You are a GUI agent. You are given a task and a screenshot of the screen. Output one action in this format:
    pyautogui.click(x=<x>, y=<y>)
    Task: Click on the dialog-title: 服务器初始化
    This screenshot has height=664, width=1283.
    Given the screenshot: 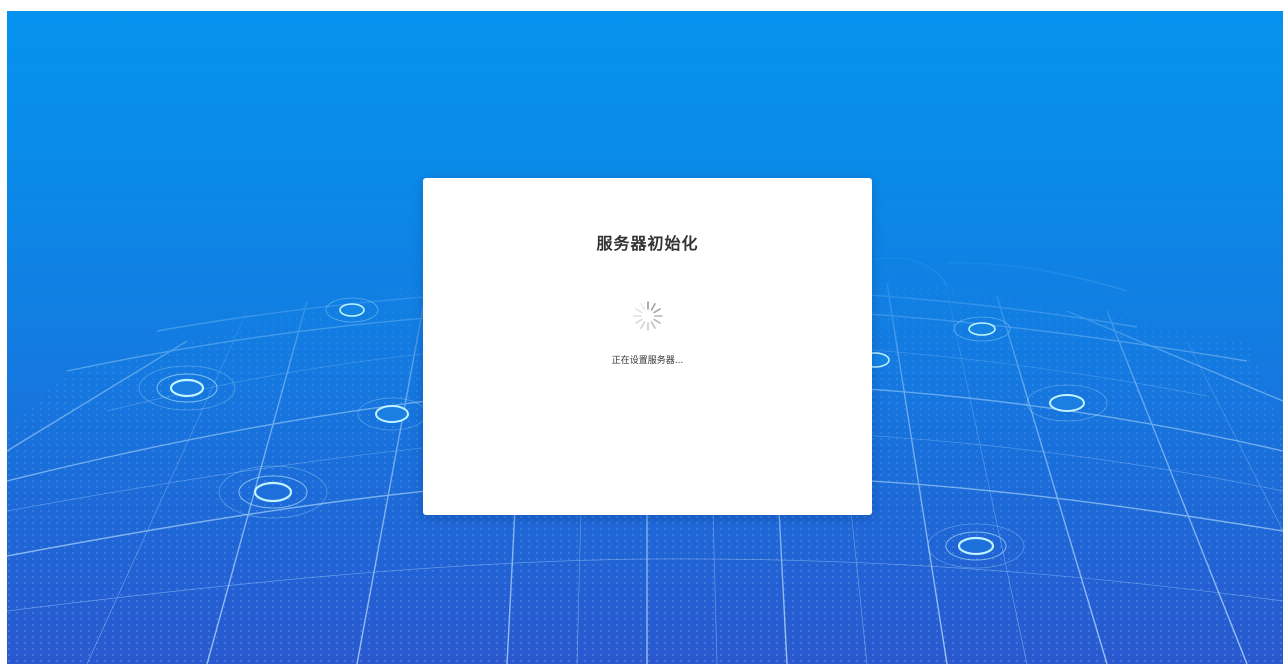 What is the action you would take?
    pyautogui.click(x=647, y=243)
    